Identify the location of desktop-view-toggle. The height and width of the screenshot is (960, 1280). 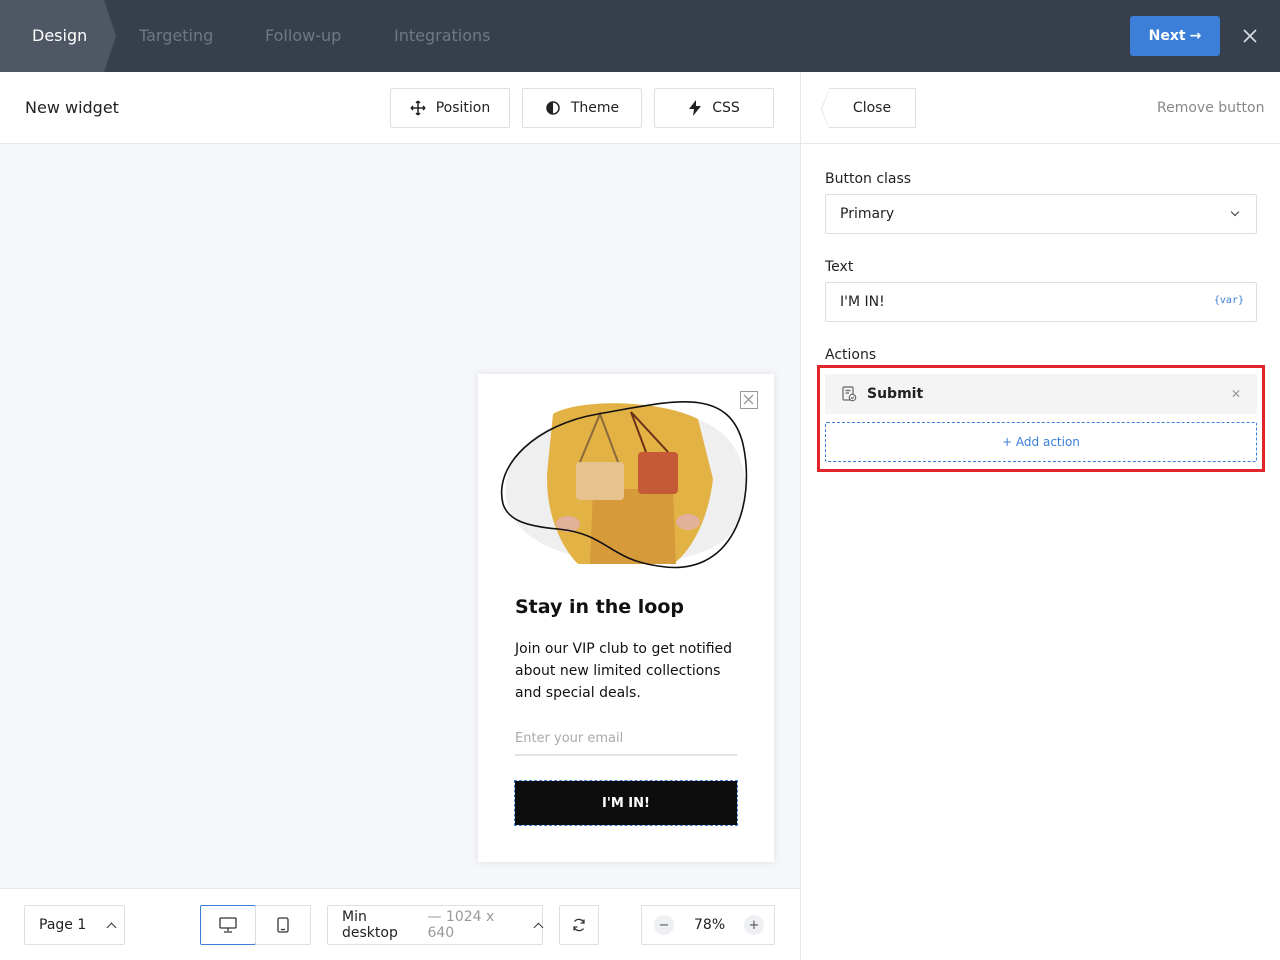
(228, 925).